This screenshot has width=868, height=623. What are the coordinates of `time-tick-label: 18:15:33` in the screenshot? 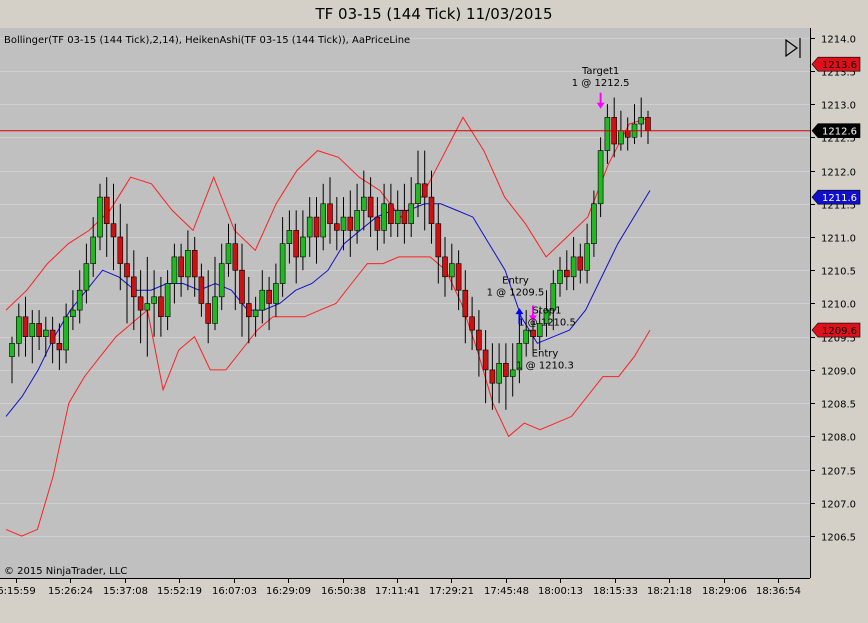 It's located at (615, 591).